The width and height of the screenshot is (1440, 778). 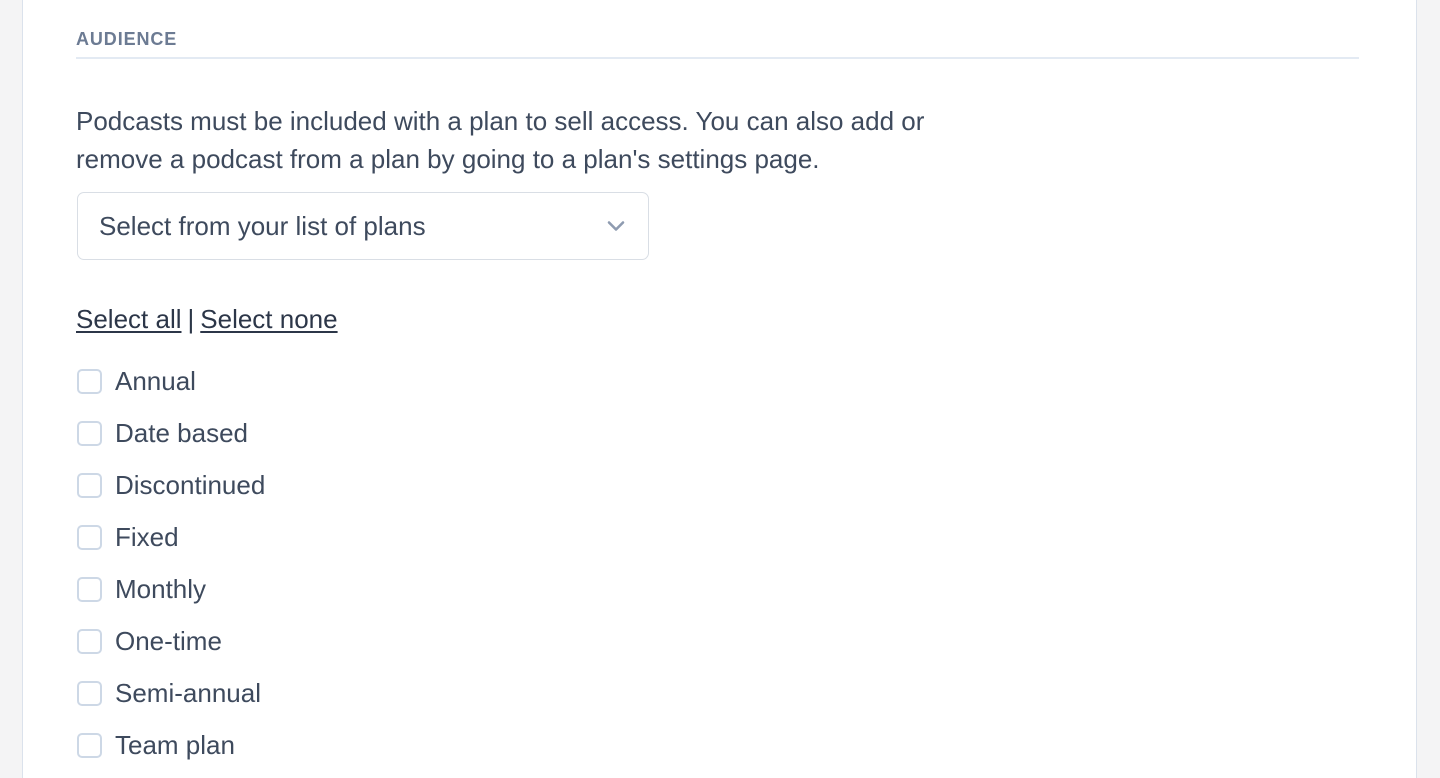 What do you see at coordinates (717, 58) in the screenshot?
I see `section-divider` at bounding box center [717, 58].